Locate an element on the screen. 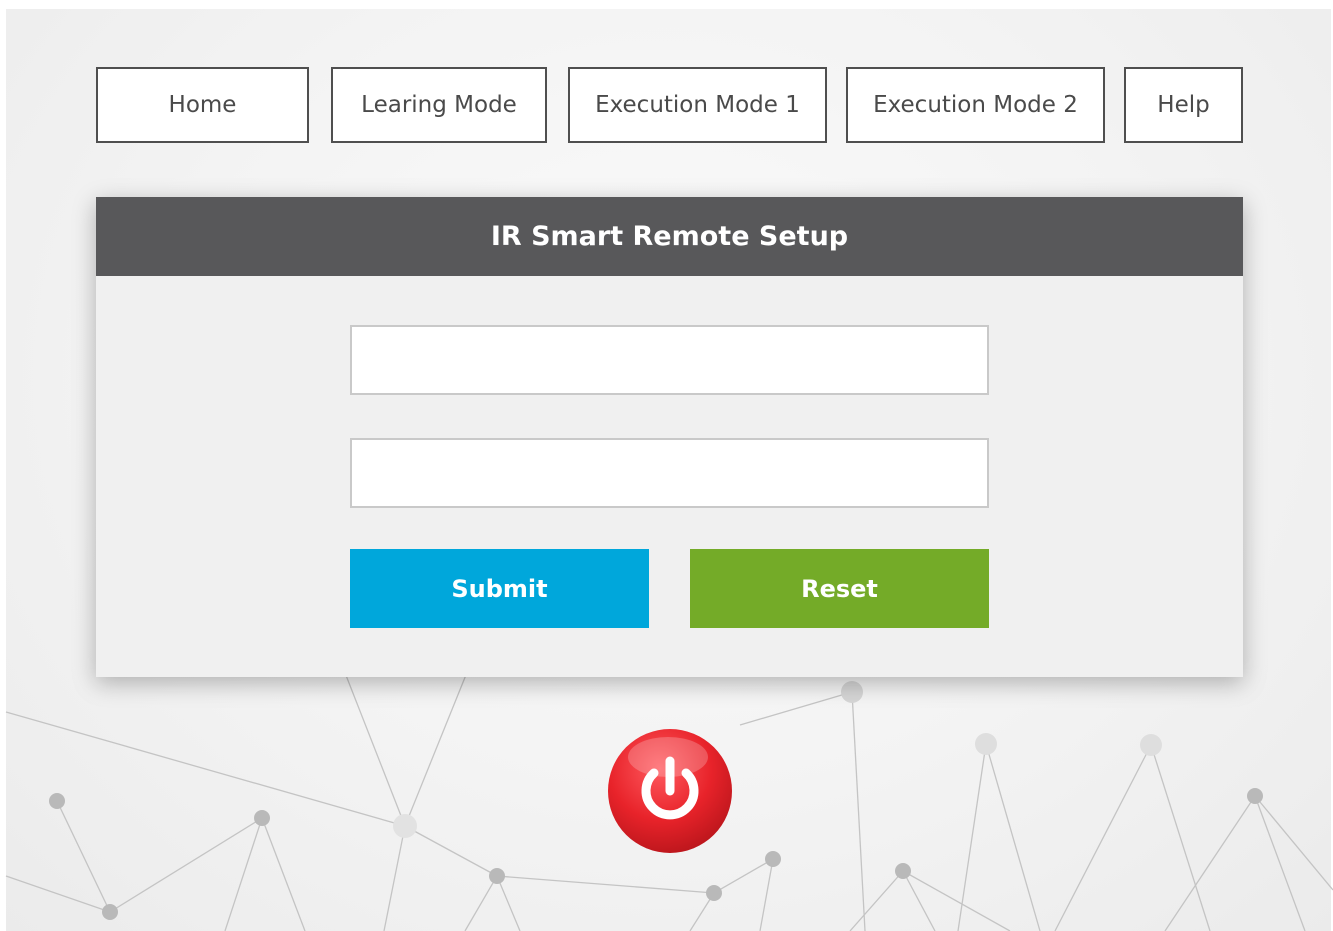 The height and width of the screenshot is (931, 1333). power-button is located at coordinates (670, 791).